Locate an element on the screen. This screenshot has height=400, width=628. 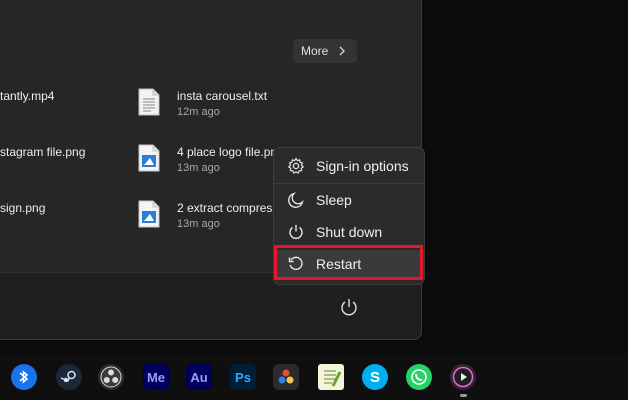
media-player-icon is located at coordinates (463, 377).